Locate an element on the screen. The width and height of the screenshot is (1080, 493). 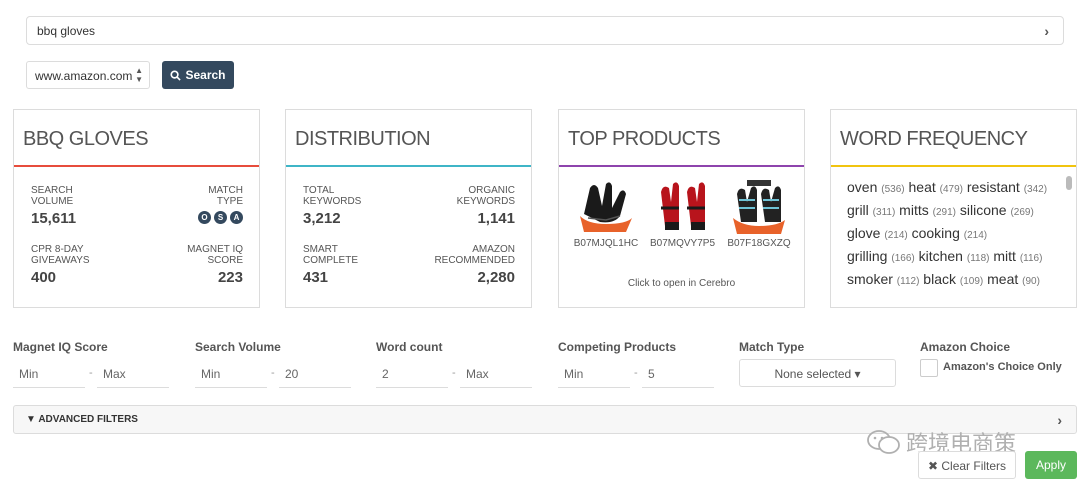
match-type-label: MATCH TYPE is located at coordinates (225, 196).